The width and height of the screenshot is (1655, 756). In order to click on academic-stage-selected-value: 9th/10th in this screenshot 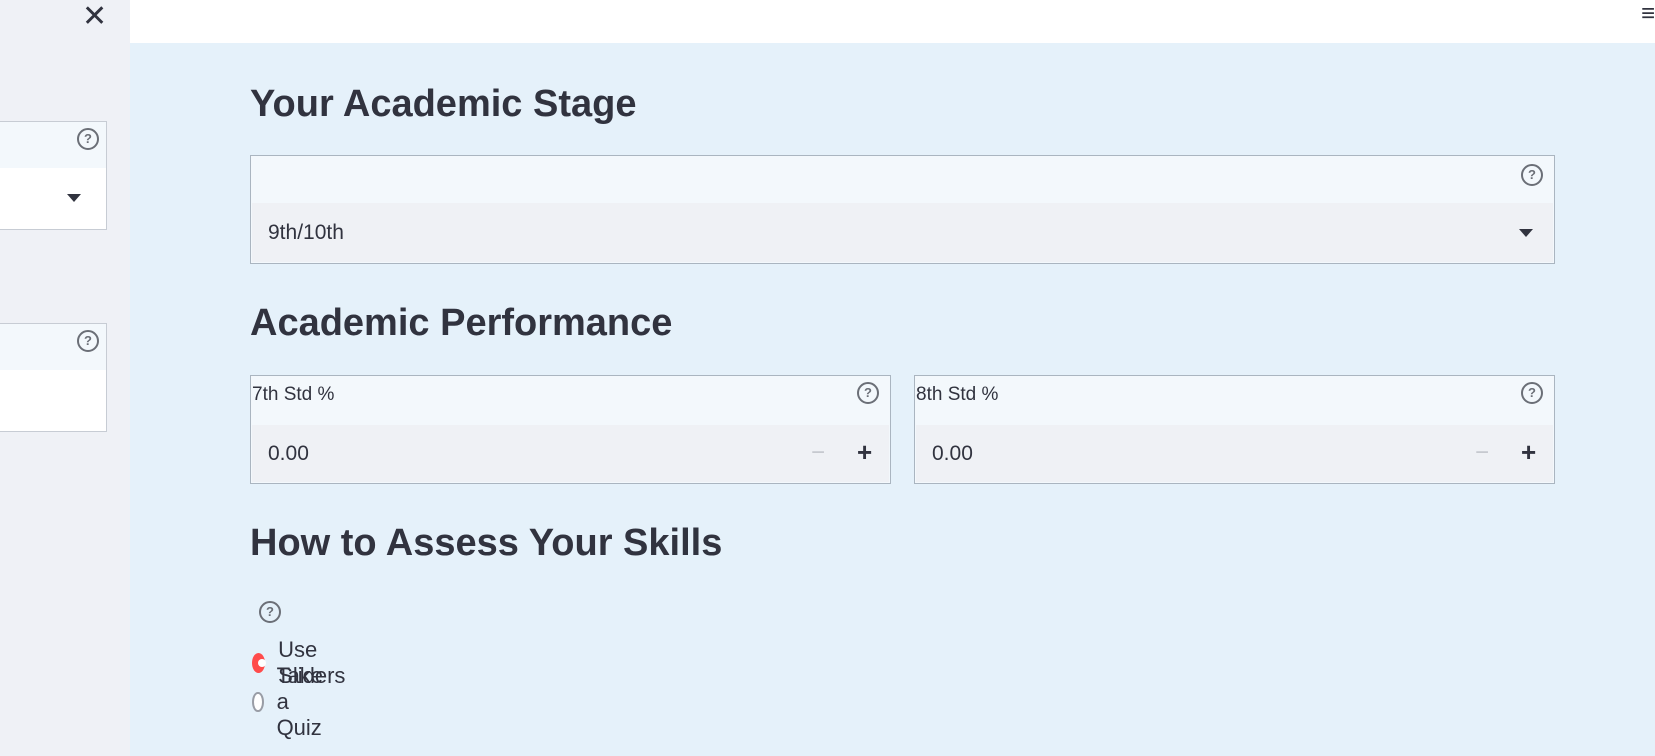, I will do `click(306, 232)`.